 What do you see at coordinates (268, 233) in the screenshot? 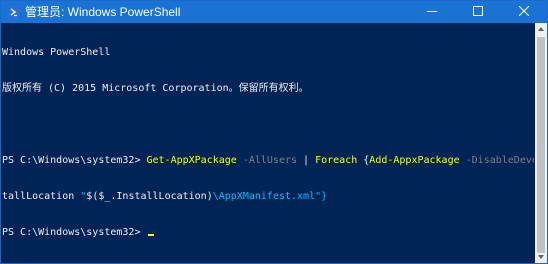
I see `console-prompt-line: PS C:\Windows\system32>` at bounding box center [268, 233].